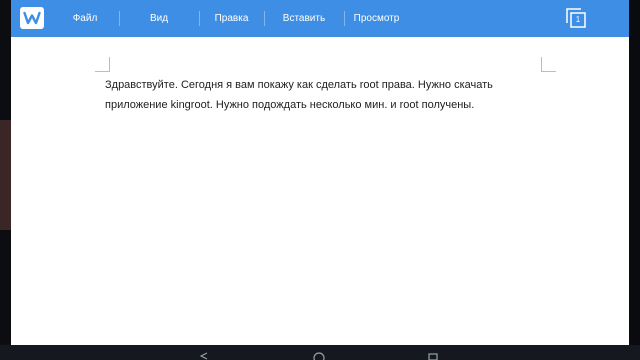 This screenshot has height=360, width=640. I want to click on pages-button: 1, so click(576, 18).